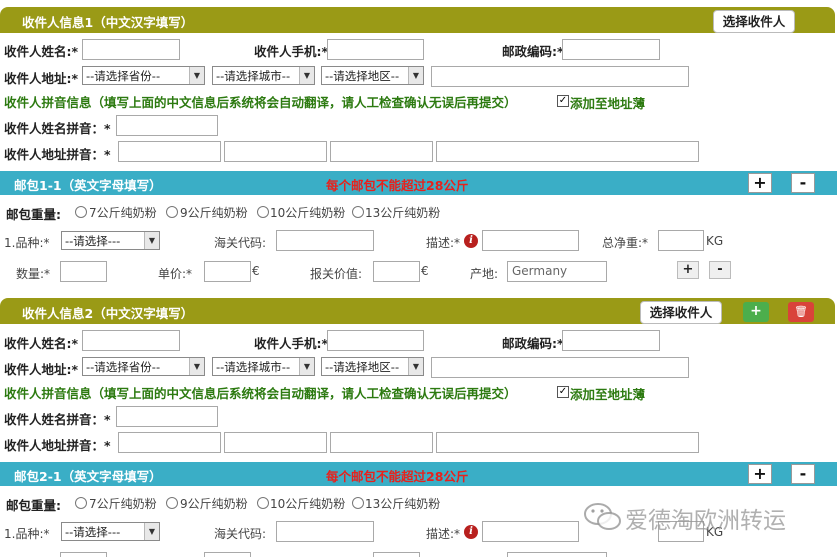  Describe the element at coordinates (308, 504) in the screenshot. I see `package-2-weight-option-10: 10公斤纯奶粉` at that location.